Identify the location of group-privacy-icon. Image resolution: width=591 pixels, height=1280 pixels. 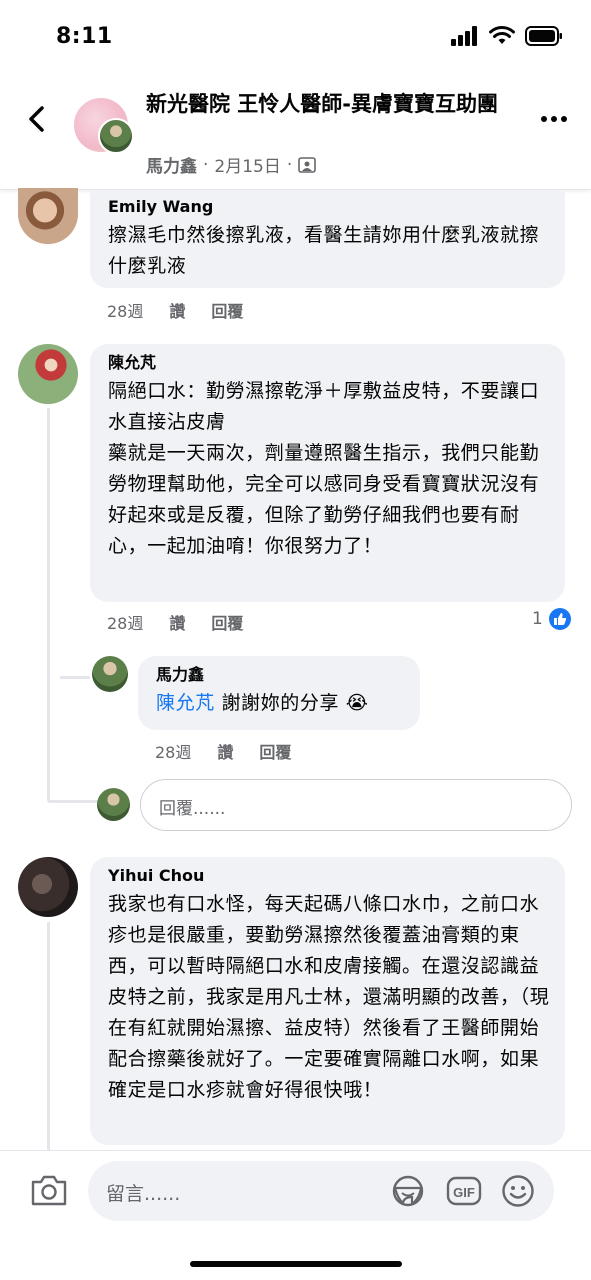
(307, 164).